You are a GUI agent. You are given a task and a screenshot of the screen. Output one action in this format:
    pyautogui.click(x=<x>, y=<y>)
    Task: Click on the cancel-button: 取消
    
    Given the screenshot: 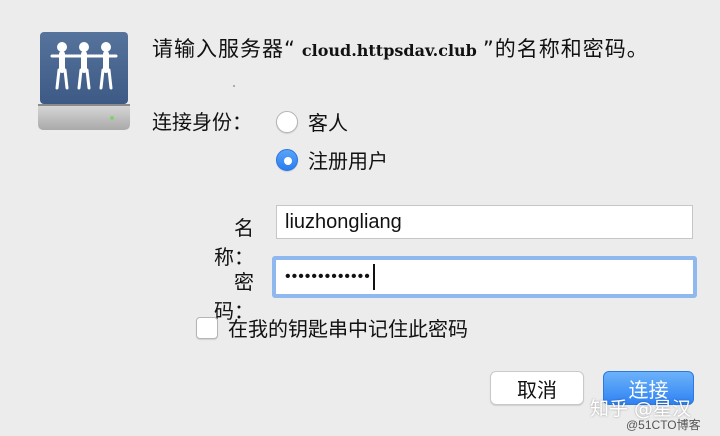 What is the action you would take?
    pyautogui.click(x=537, y=388)
    